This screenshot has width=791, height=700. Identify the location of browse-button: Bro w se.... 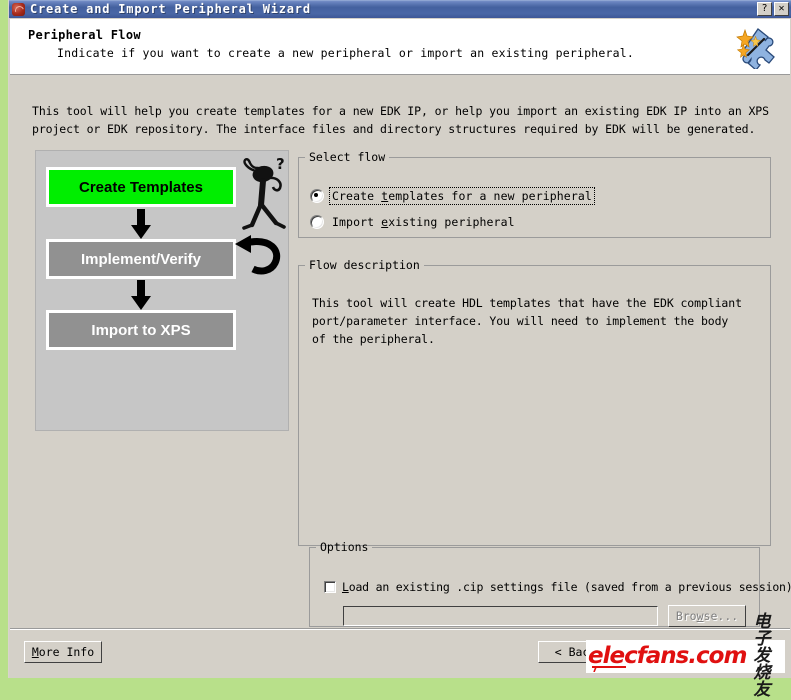
(707, 616).